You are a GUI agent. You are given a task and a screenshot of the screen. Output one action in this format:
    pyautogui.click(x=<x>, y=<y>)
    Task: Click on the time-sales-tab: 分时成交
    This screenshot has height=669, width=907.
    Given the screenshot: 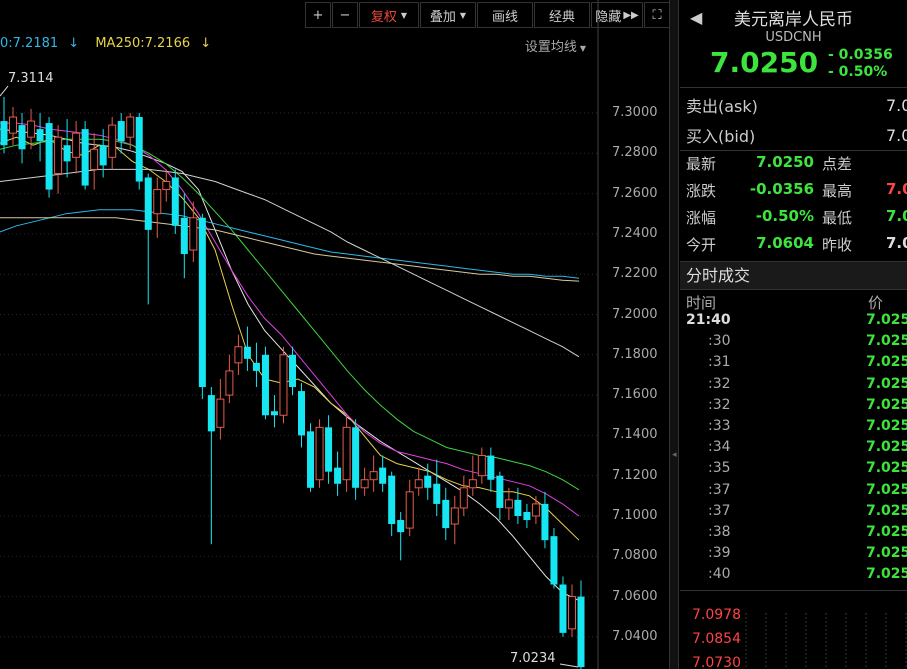 What is the action you would take?
    pyautogui.click(x=793, y=276)
    